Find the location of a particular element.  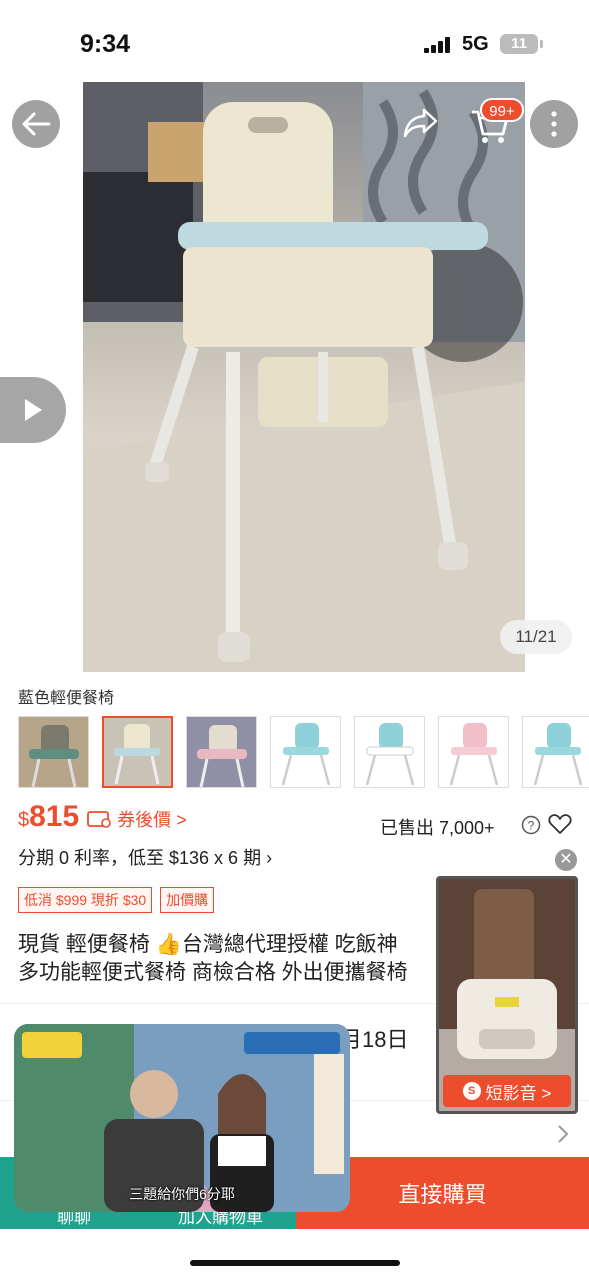

cart-badge: 99+ is located at coordinates (502, 110).